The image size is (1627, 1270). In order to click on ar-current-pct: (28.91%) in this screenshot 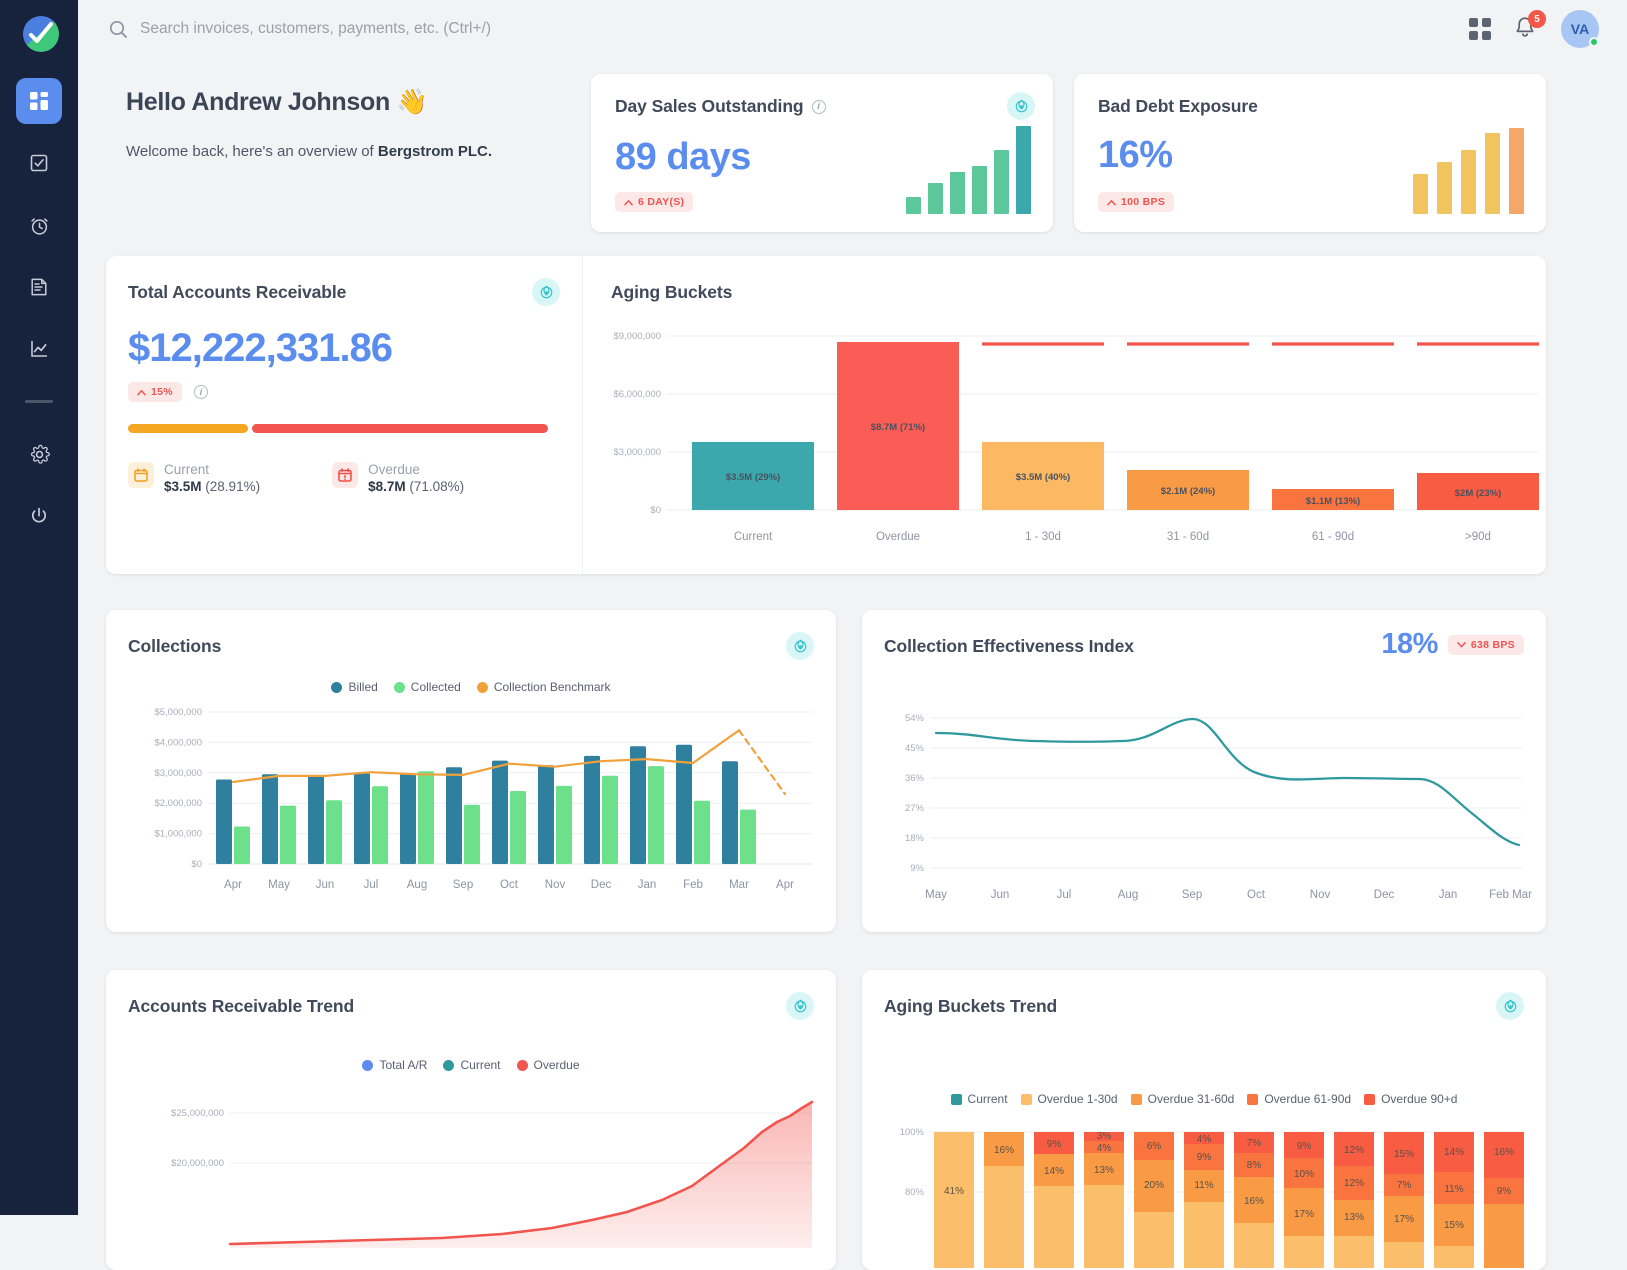, I will do `click(232, 486)`.